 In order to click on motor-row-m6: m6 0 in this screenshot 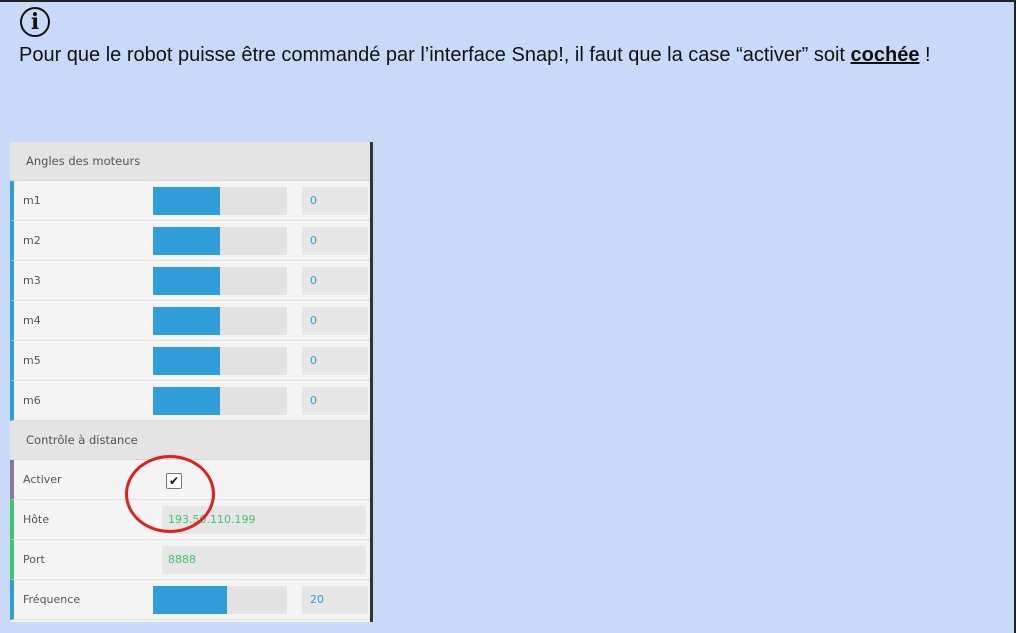, I will do `click(190, 401)`.